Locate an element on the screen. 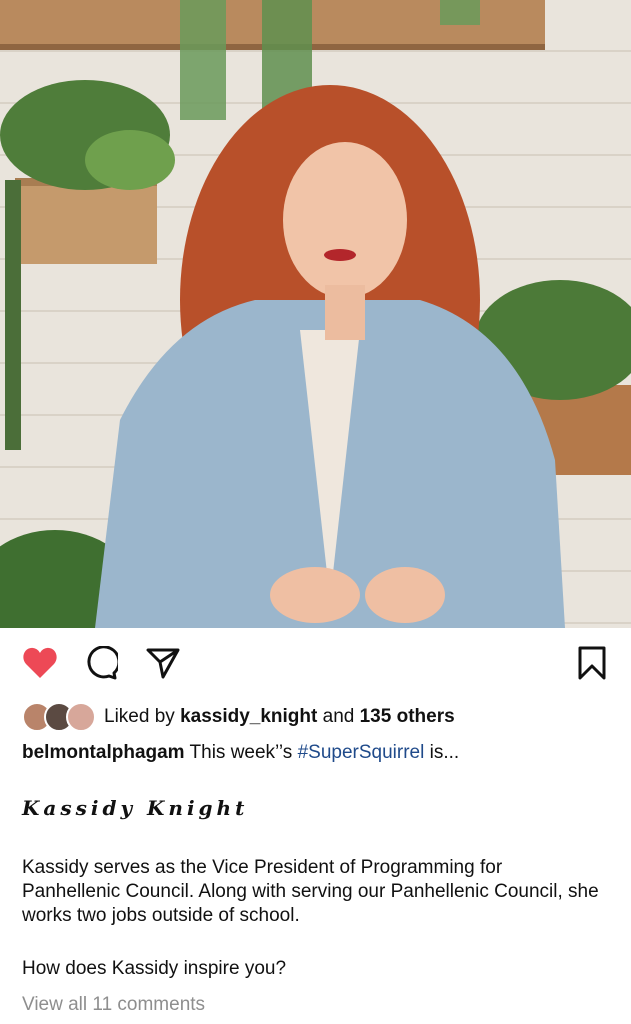 This screenshot has width=631, height=1024. fancy-name-heading: Kassidy Knight is located at coordinates (135, 808).